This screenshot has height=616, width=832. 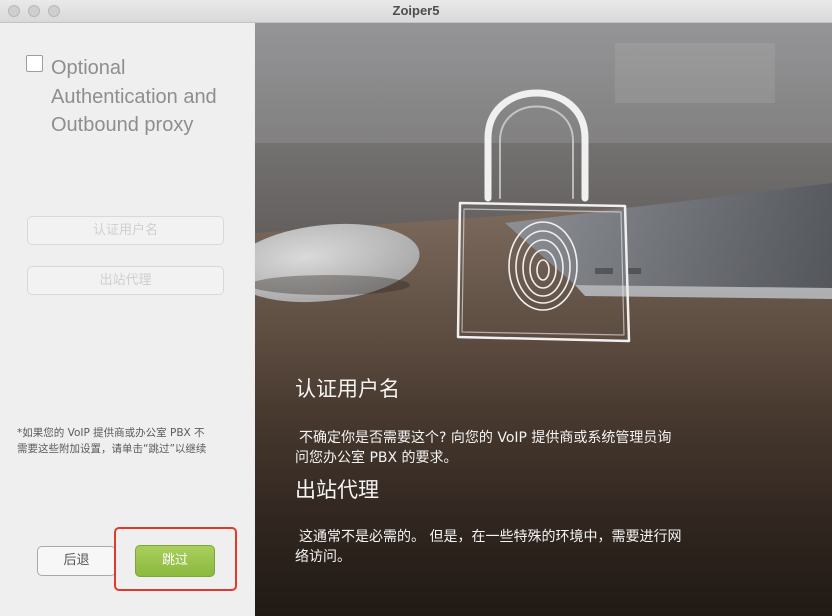 What do you see at coordinates (175, 561) in the screenshot?
I see `skip-button: 跳过` at bounding box center [175, 561].